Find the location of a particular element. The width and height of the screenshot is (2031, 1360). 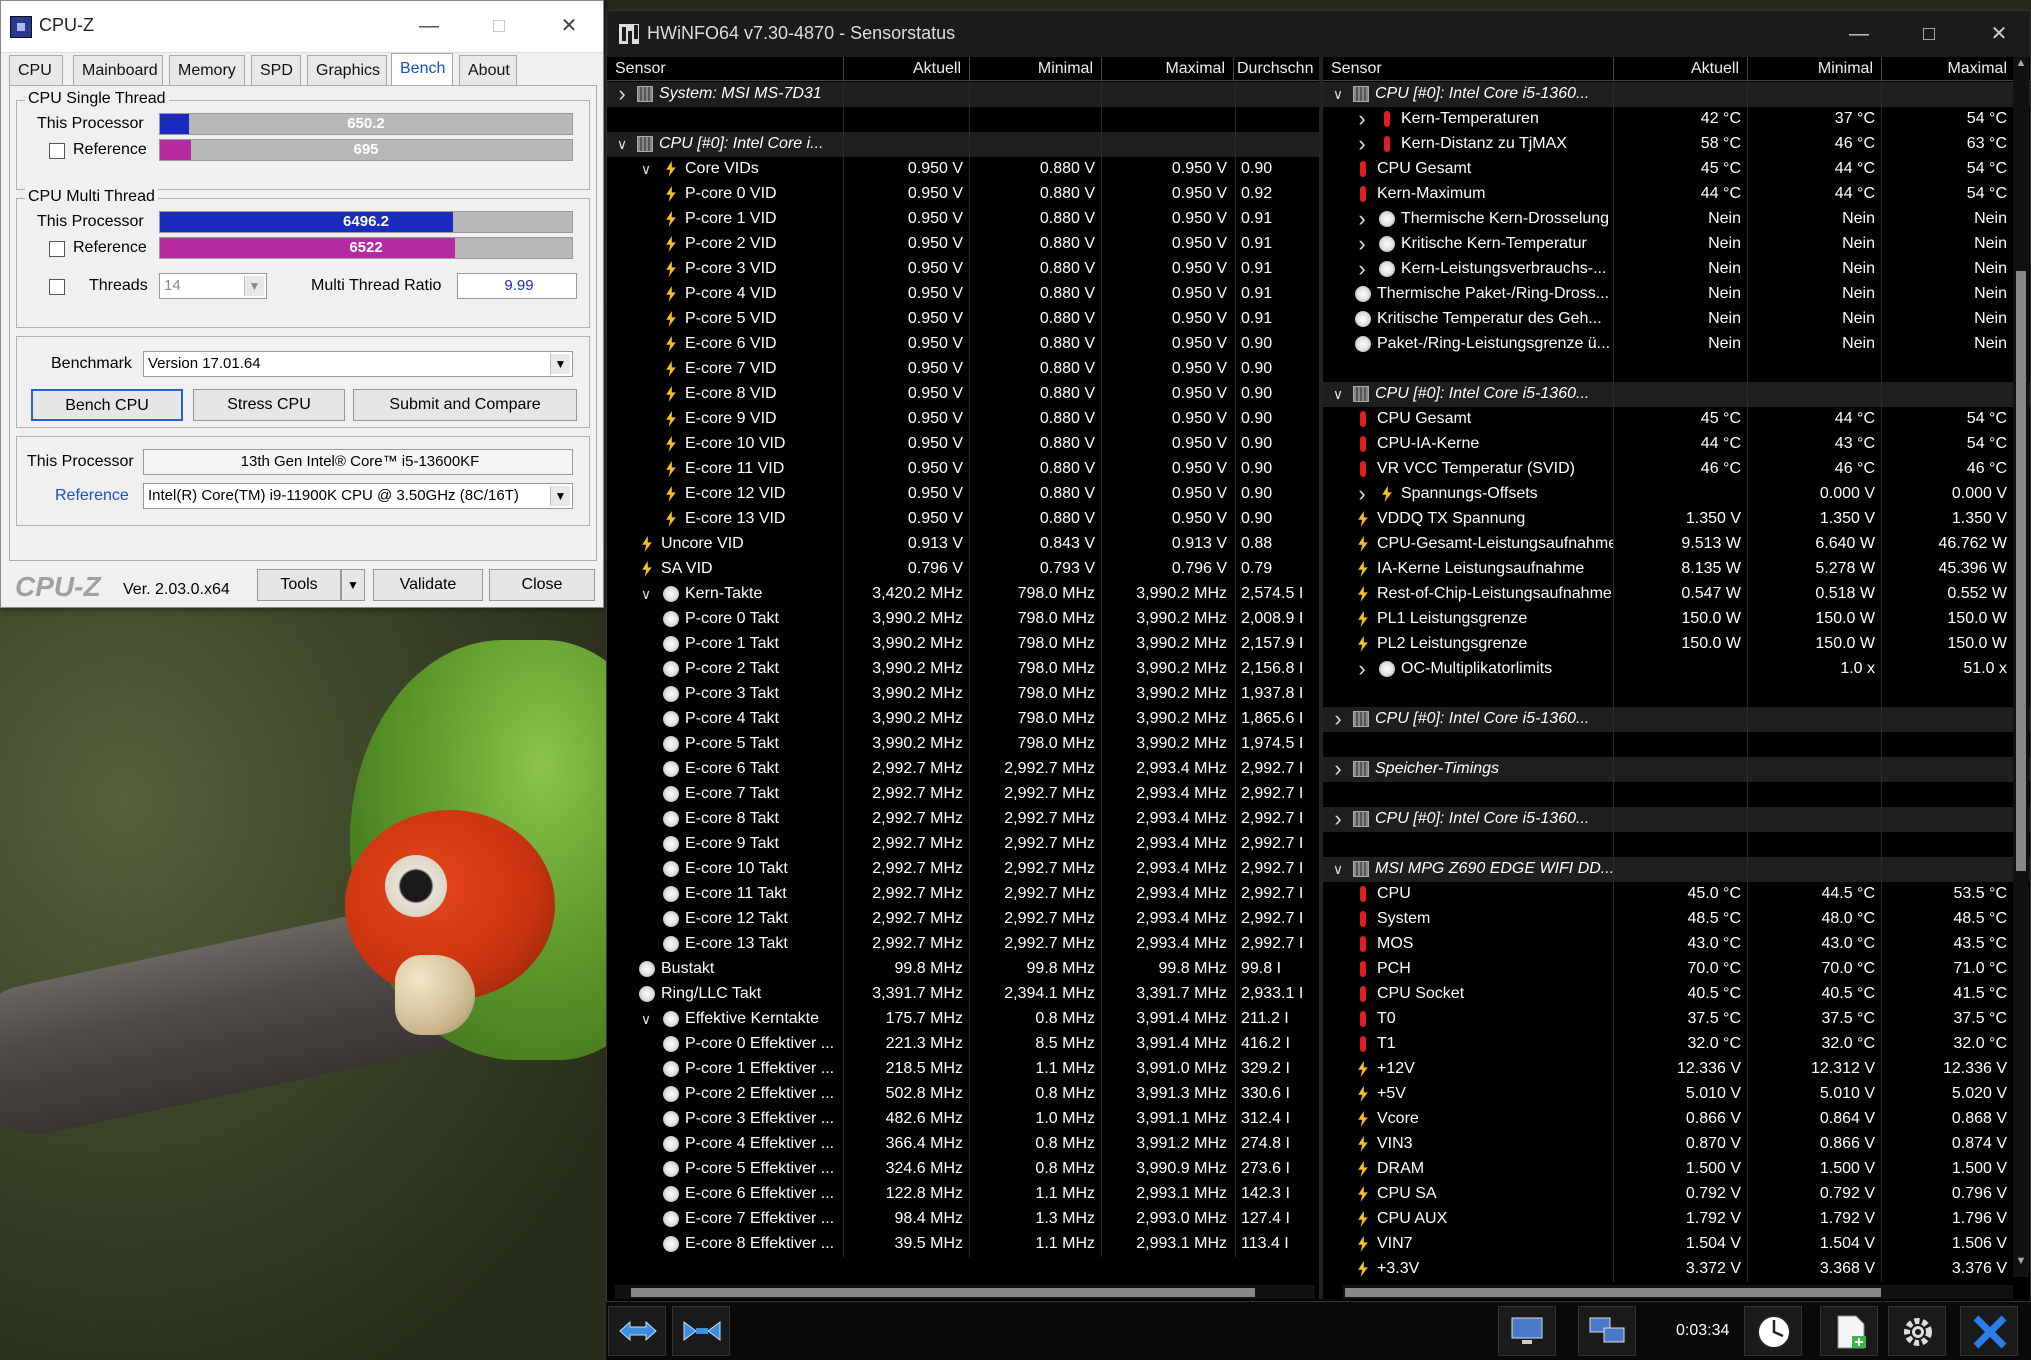

sensor-row: P-core 3 VID 0.950 V 0.880 V 0.950 V 0.91 is located at coordinates (963, 269).